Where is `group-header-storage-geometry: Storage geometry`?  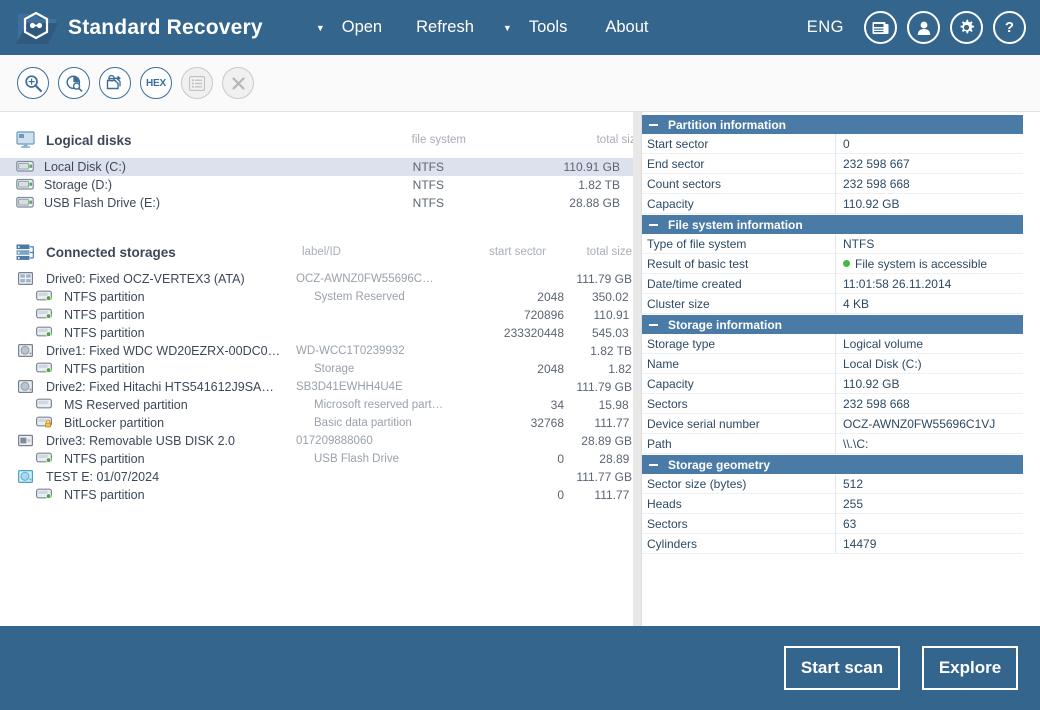
group-header-storage-geometry: Storage geometry is located at coordinates (832, 464).